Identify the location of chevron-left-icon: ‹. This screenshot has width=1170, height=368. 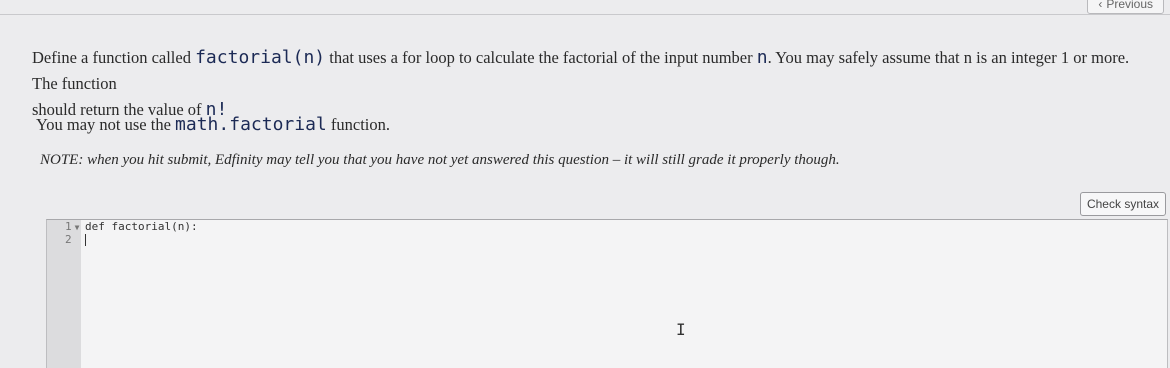
(1100, 5).